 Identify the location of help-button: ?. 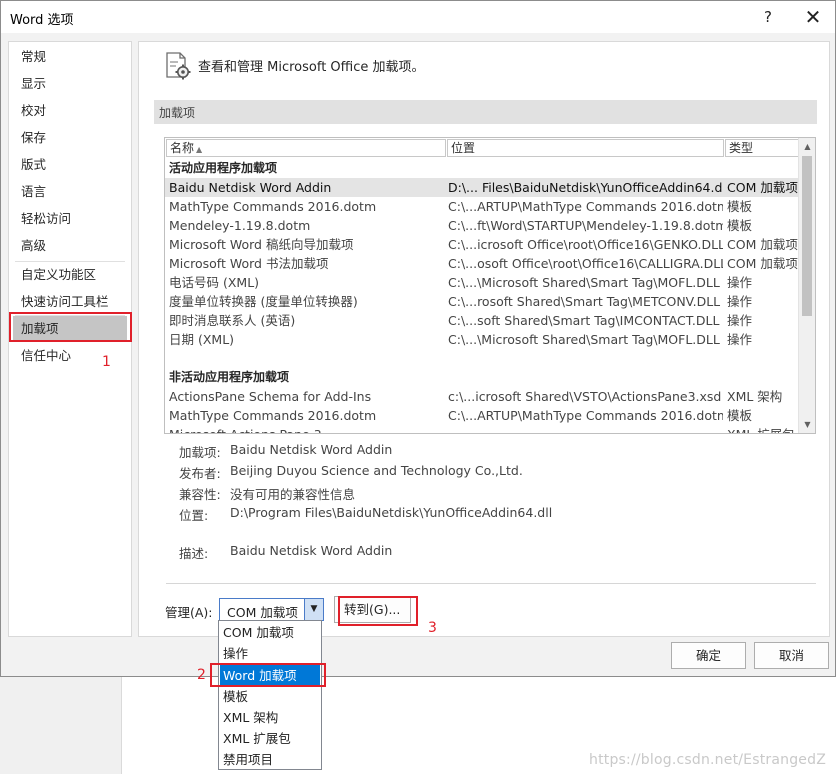
(768, 17).